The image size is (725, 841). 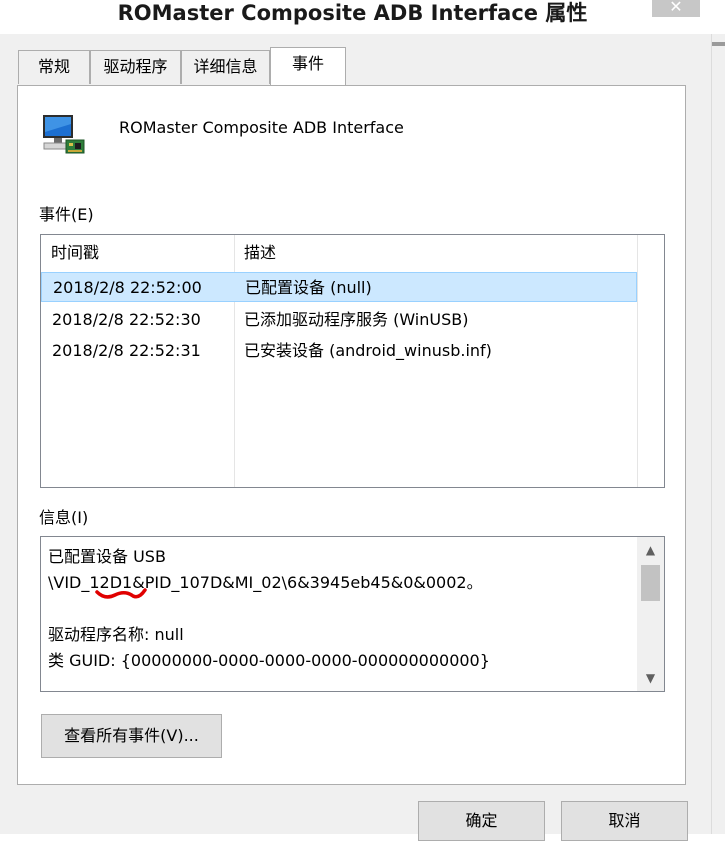 I want to click on close-icon: ✕, so click(x=676, y=8).